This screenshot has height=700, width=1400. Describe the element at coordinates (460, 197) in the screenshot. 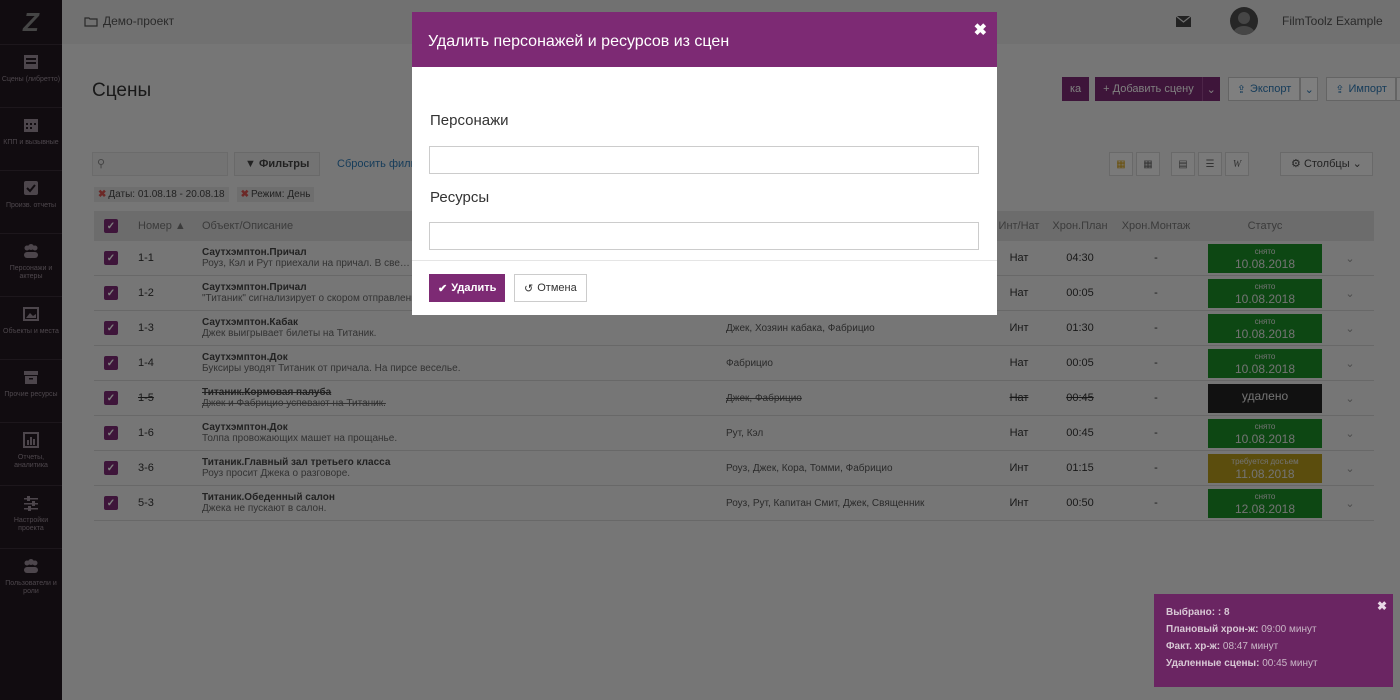

I see `resources-label: Ресурсы` at that location.